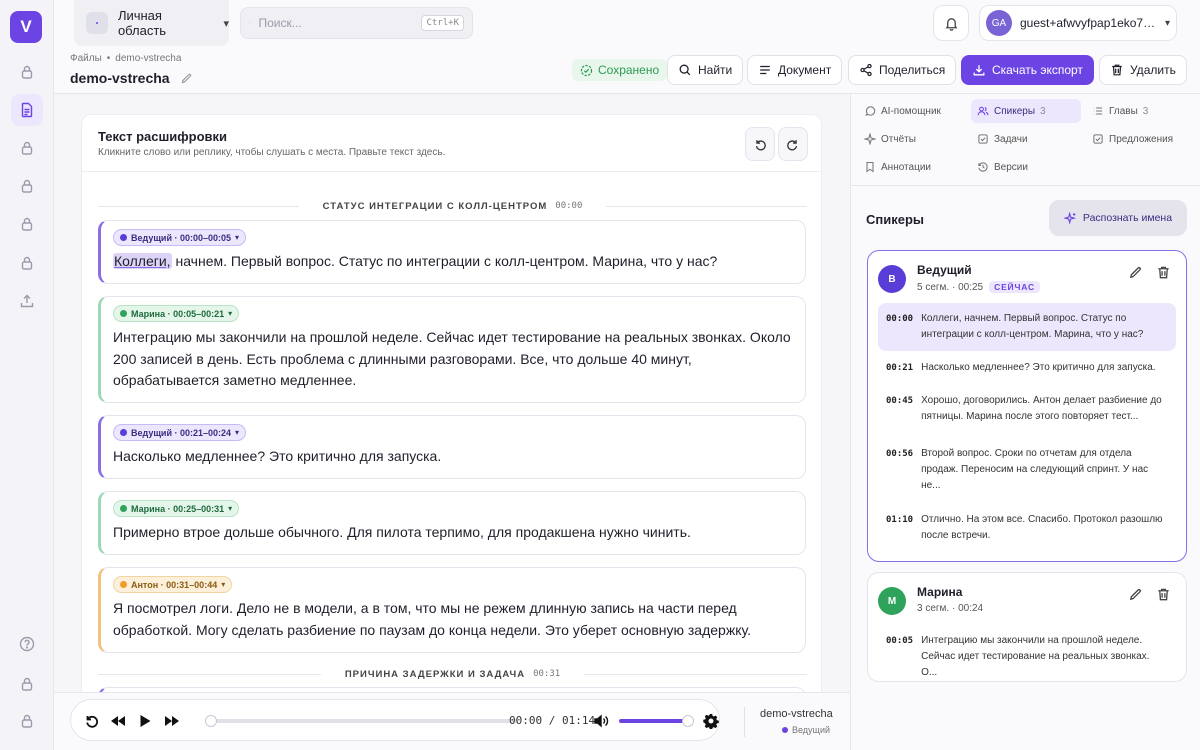 Image resolution: width=1200 pixels, height=750 pixels. I want to click on speaker-tag-label: Марина · 00:25–00:31, so click(178, 508).